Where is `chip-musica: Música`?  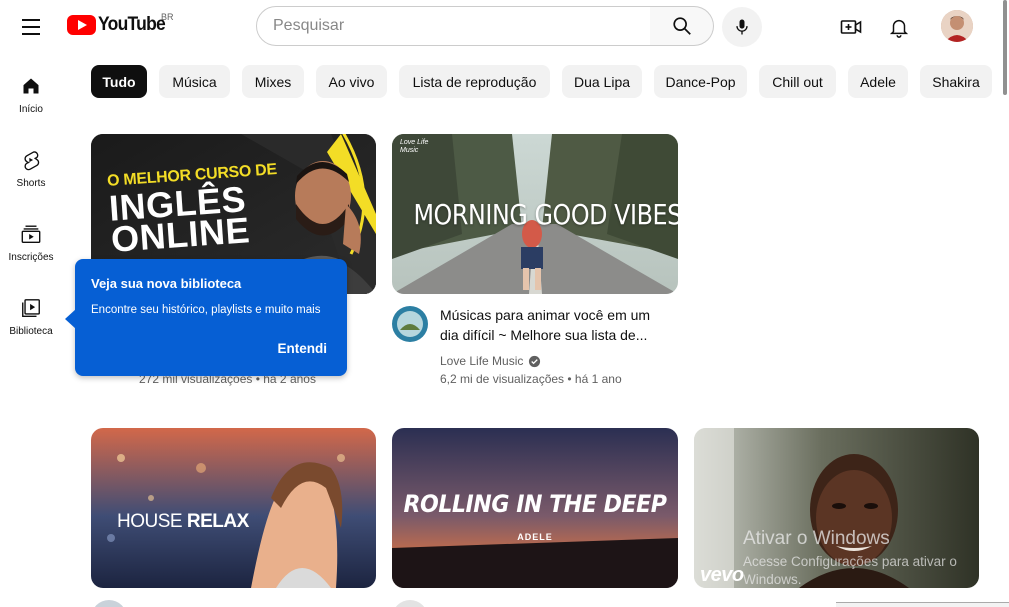
chip-musica: Música is located at coordinates (194, 81).